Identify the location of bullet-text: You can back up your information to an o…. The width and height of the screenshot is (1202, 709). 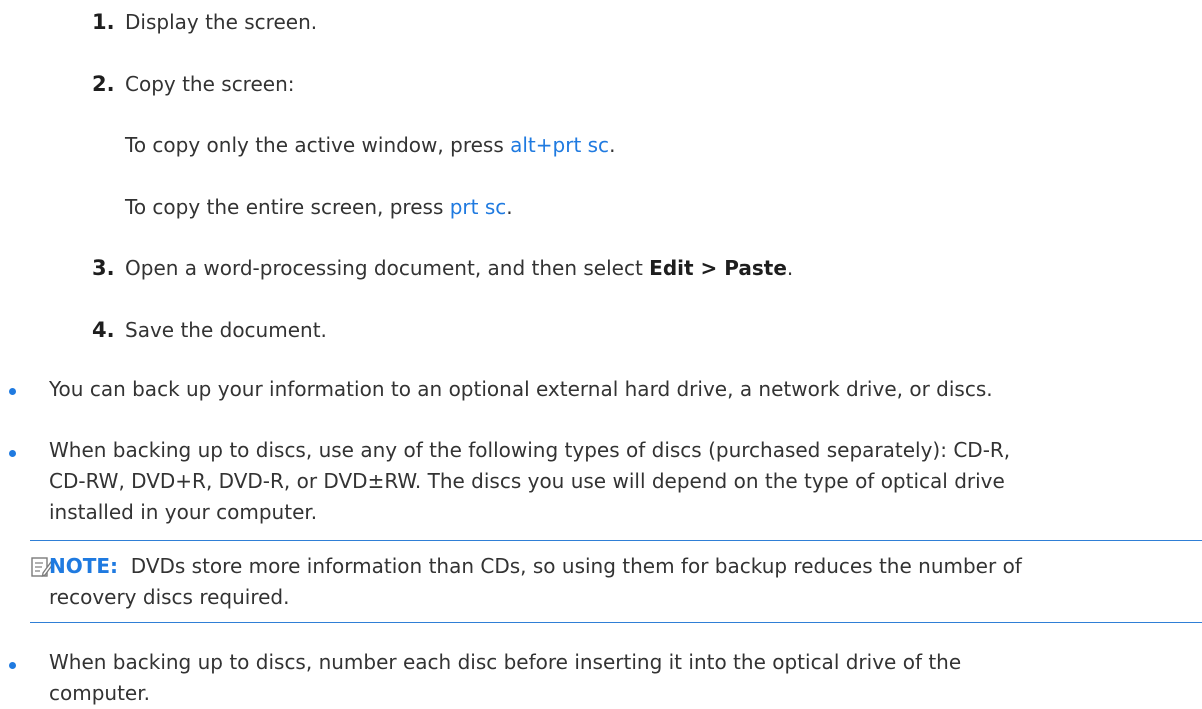
(521, 389).